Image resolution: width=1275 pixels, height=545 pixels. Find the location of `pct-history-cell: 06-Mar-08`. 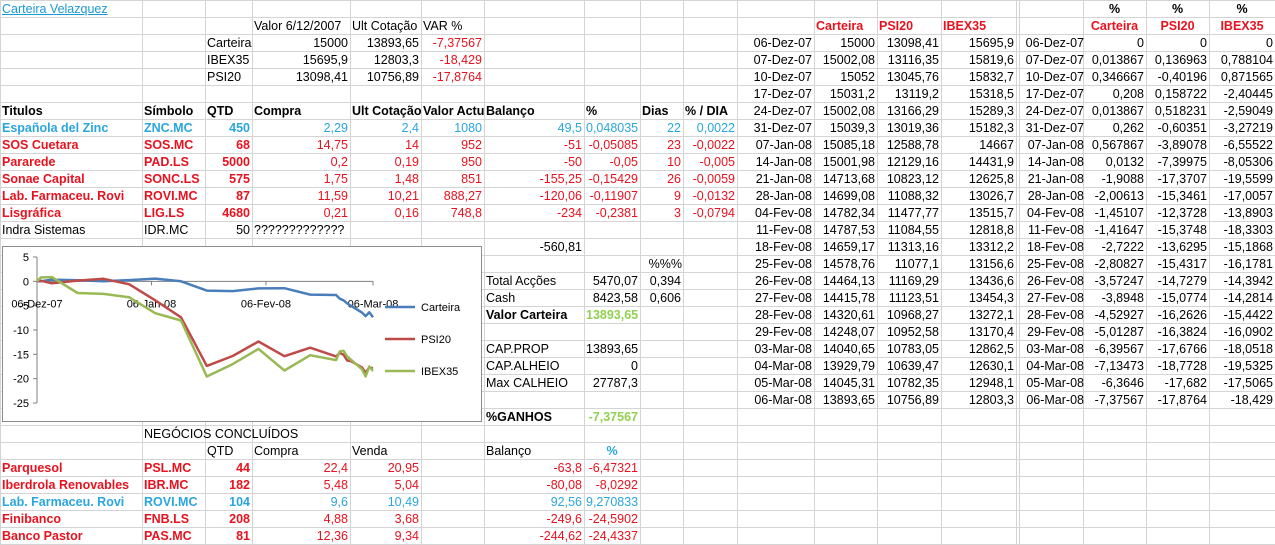

pct-history-cell: 06-Mar-08 is located at coordinates (1052, 400).